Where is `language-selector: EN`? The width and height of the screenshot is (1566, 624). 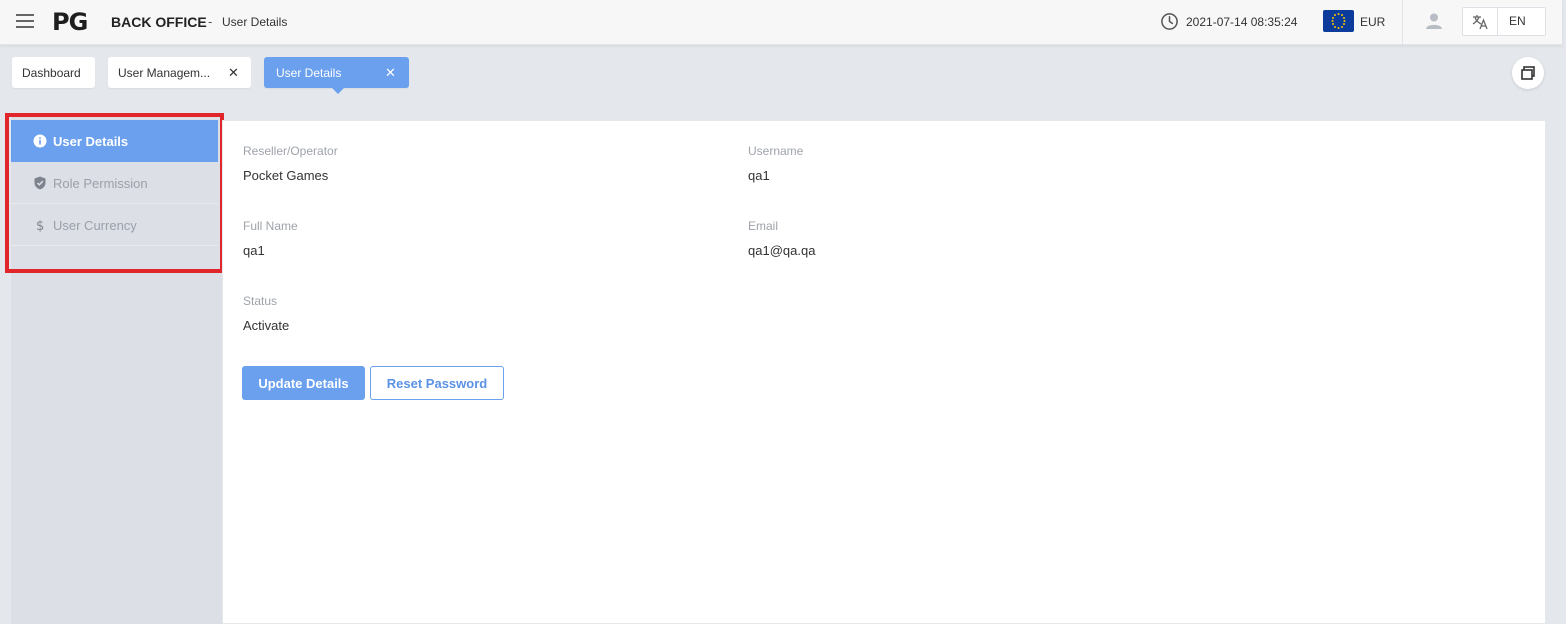 language-selector: EN is located at coordinates (1504, 21).